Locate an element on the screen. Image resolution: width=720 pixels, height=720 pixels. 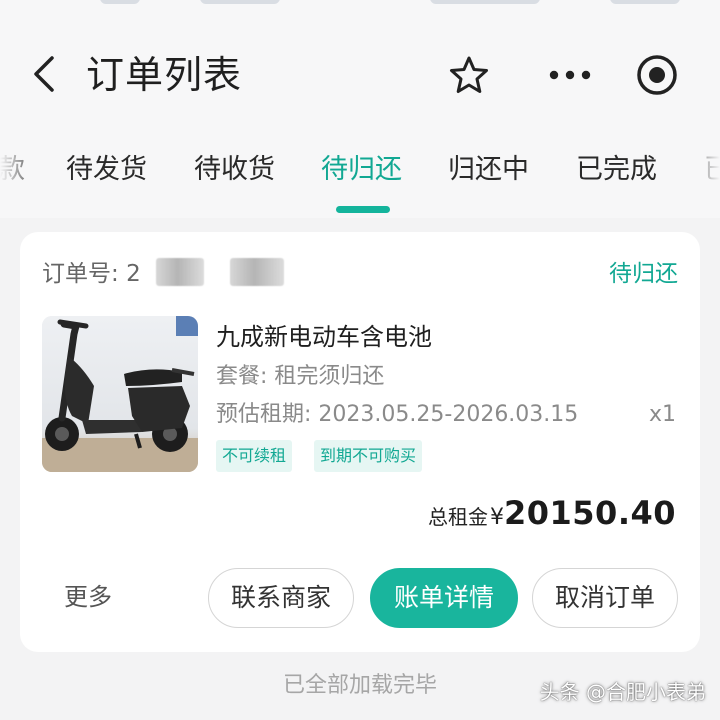
bill-details-button: 账单详情 is located at coordinates (444, 598).